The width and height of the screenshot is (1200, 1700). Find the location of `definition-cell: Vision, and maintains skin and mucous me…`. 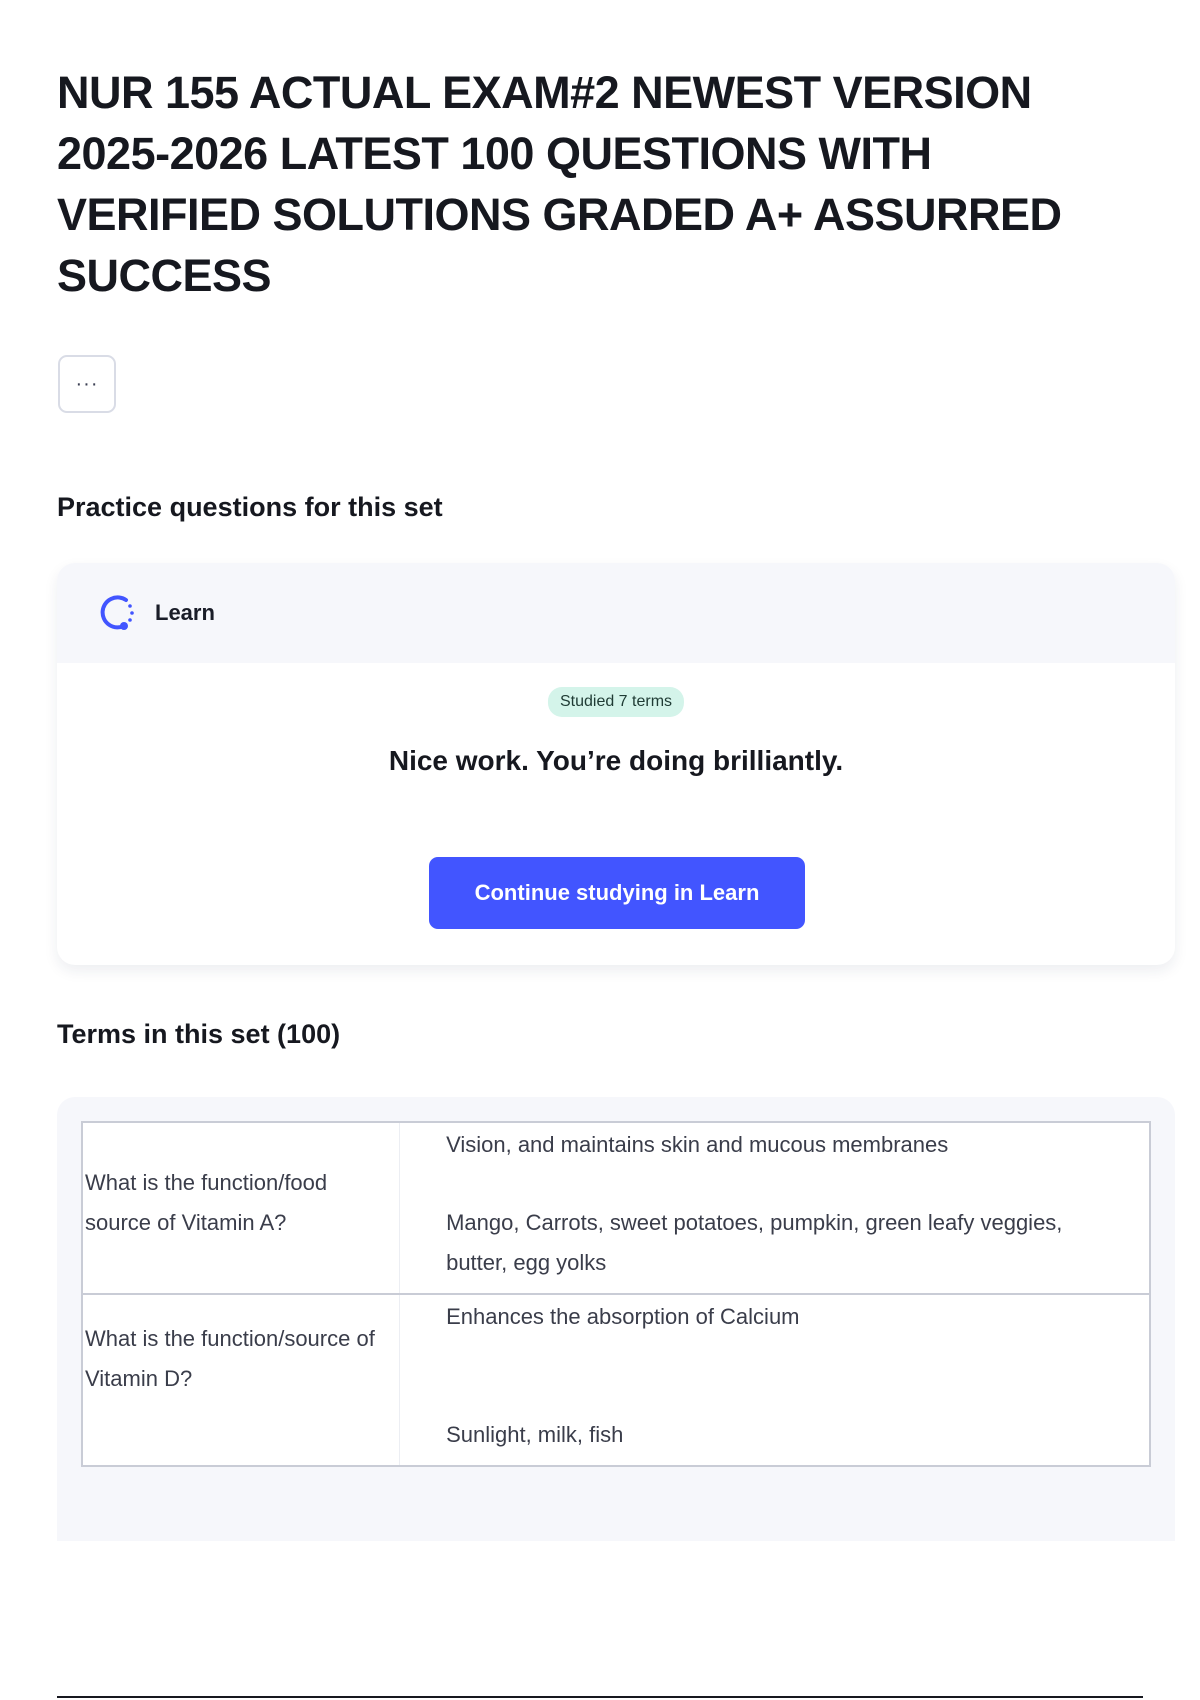

definition-cell: Vision, and maintains skin and mucous me… is located at coordinates (775, 1208).